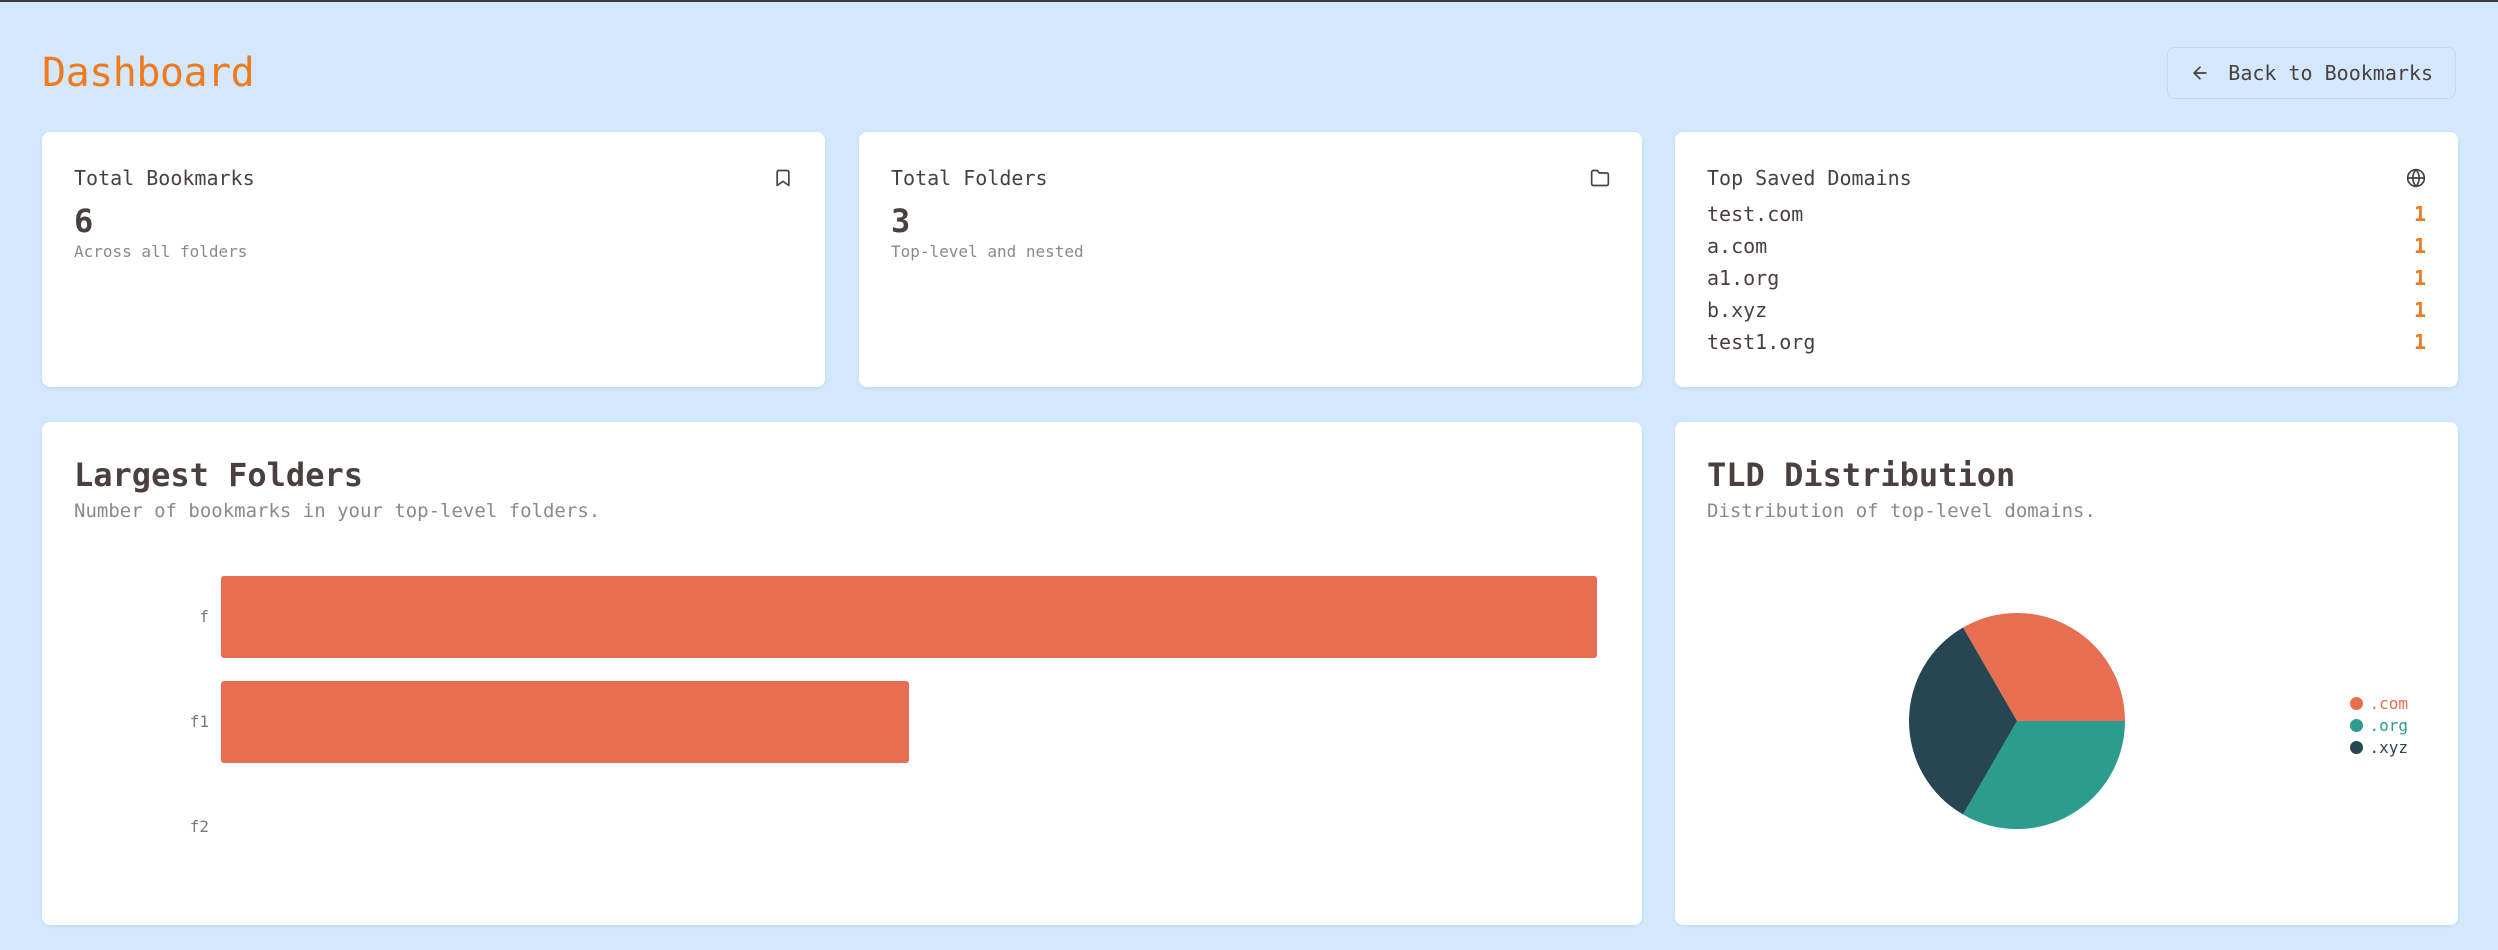 This screenshot has height=950, width=2498. I want to click on domain-item: test.com 1, so click(2066, 214).